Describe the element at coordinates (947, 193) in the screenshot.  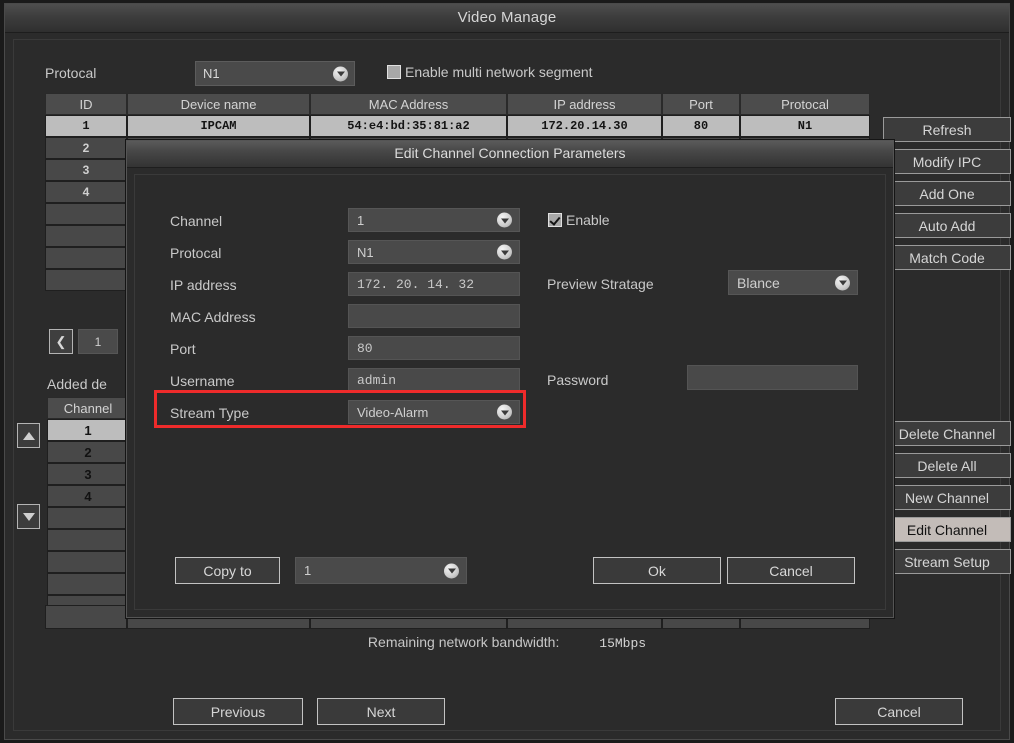
I see `add-one-button: Add One` at that location.